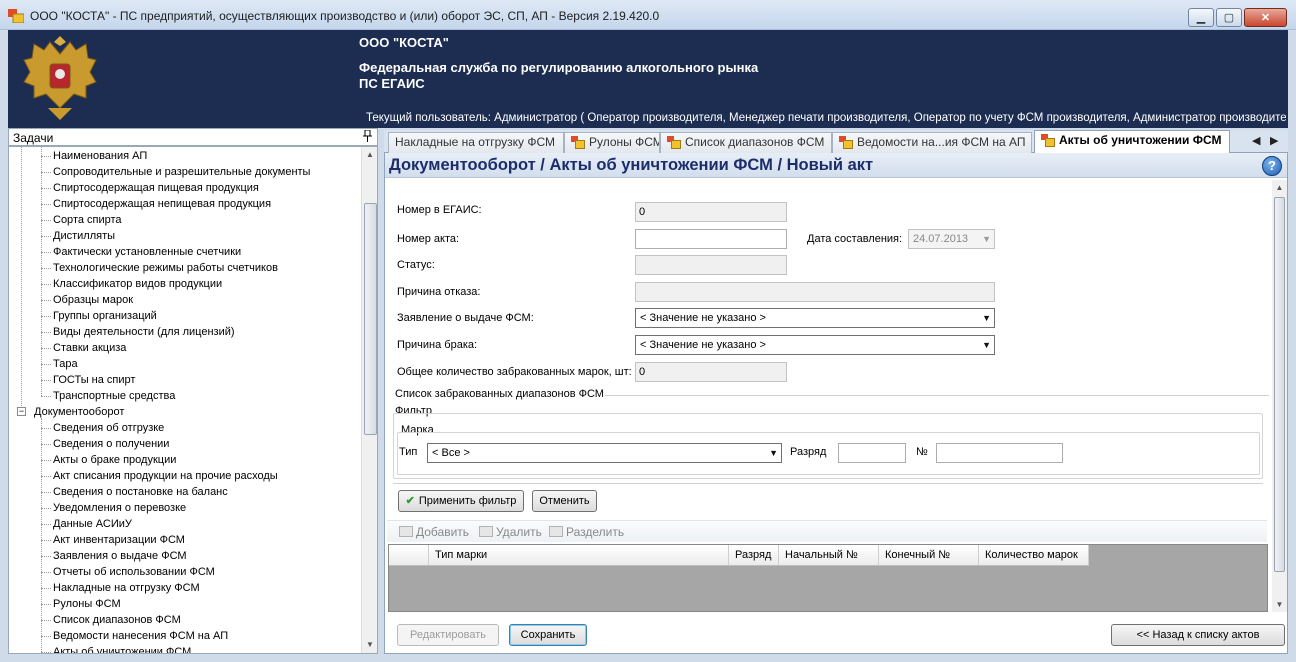 This screenshot has height=662, width=1296. What do you see at coordinates (409, 555) in the screenshot?
I see `row-header-corner` at bounding box center [409, 555].